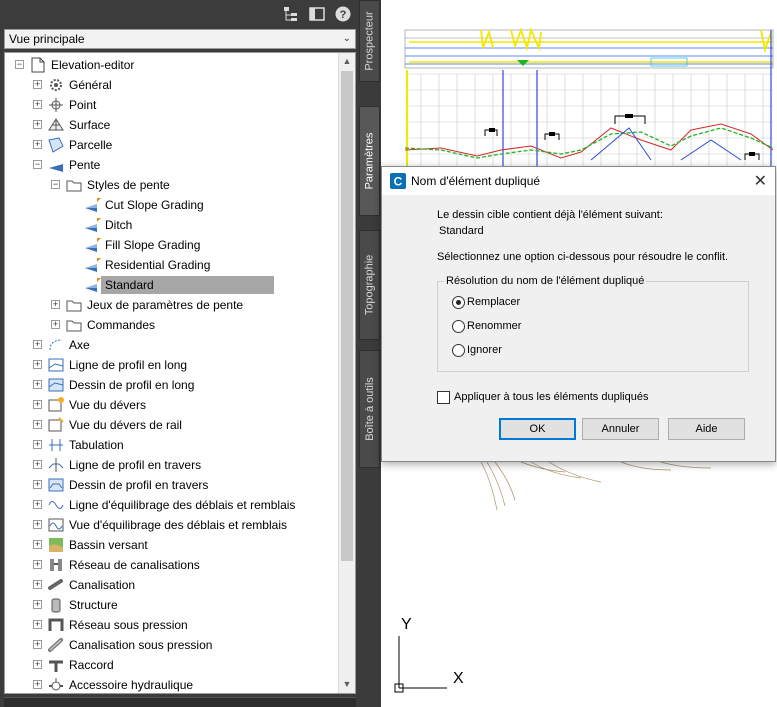 This screenshot has height=707, width=777. I want to click on tree-item-label: Tabulation, so click(96, 445).